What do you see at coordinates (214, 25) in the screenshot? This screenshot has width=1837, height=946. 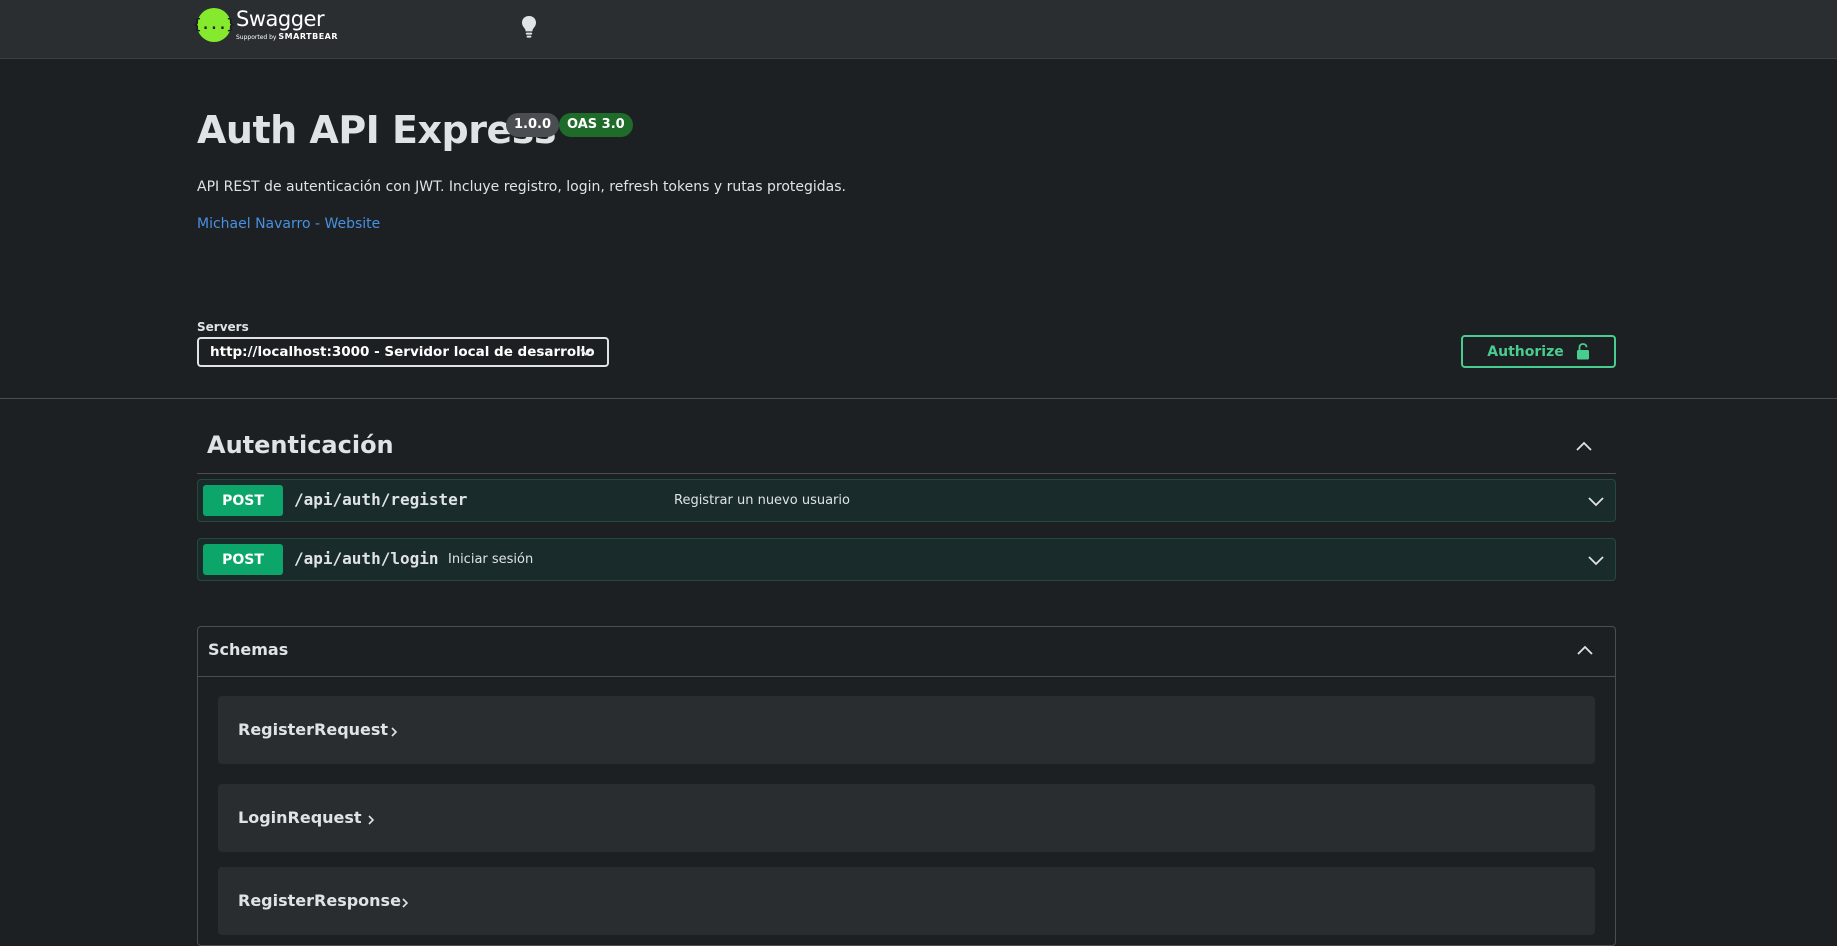 I see `swagger-logo-icon: {...}` at bounding box center [214, 25].